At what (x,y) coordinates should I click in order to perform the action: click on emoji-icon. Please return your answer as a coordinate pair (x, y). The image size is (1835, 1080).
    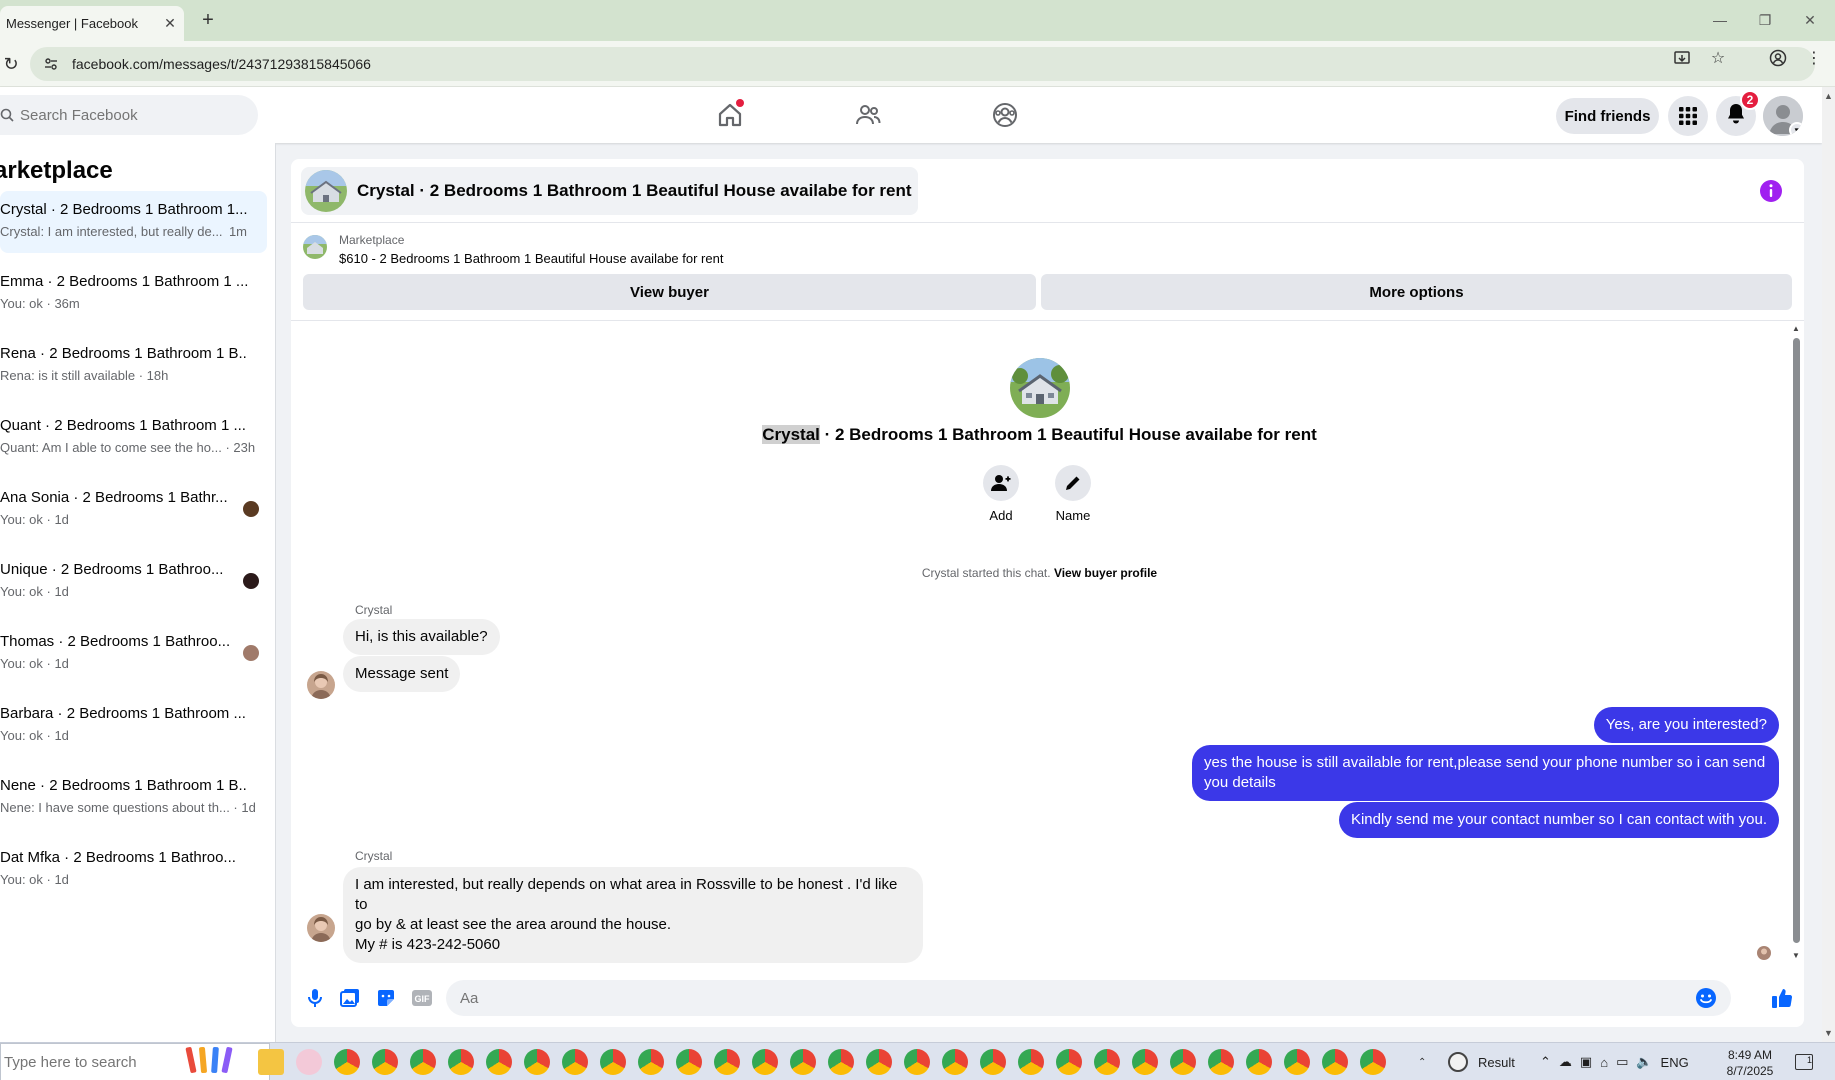
    Looking at the image, I should click on (1706, 998).